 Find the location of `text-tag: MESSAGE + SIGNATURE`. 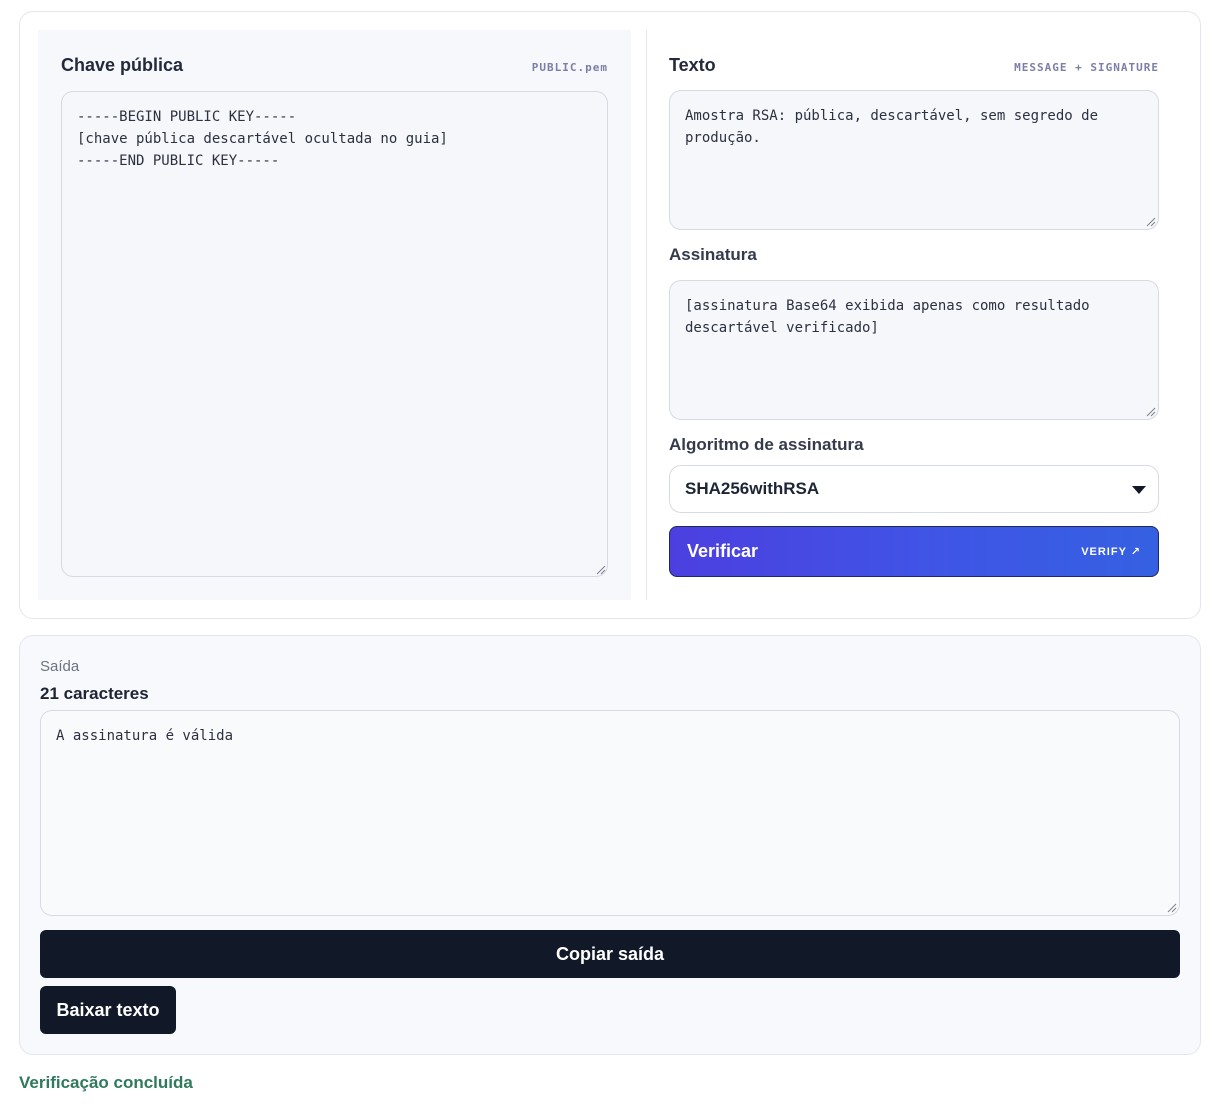

text-tag: MESSAGE + SIGNATURE is located at coordinates (1086, 67).